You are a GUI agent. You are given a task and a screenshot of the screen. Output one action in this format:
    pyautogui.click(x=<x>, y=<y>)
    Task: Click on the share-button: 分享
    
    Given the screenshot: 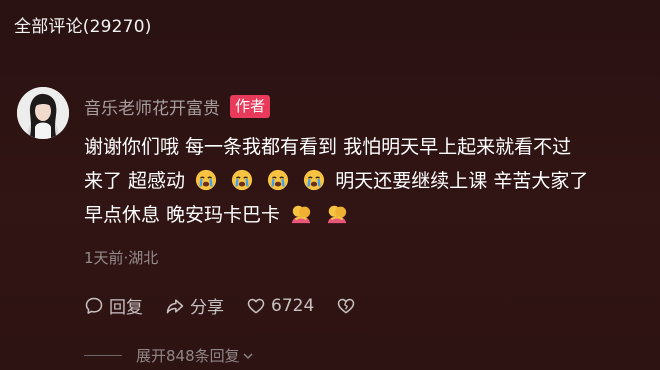 What is the action you would take?
    pyautogui.click(x=194, y=305)
    